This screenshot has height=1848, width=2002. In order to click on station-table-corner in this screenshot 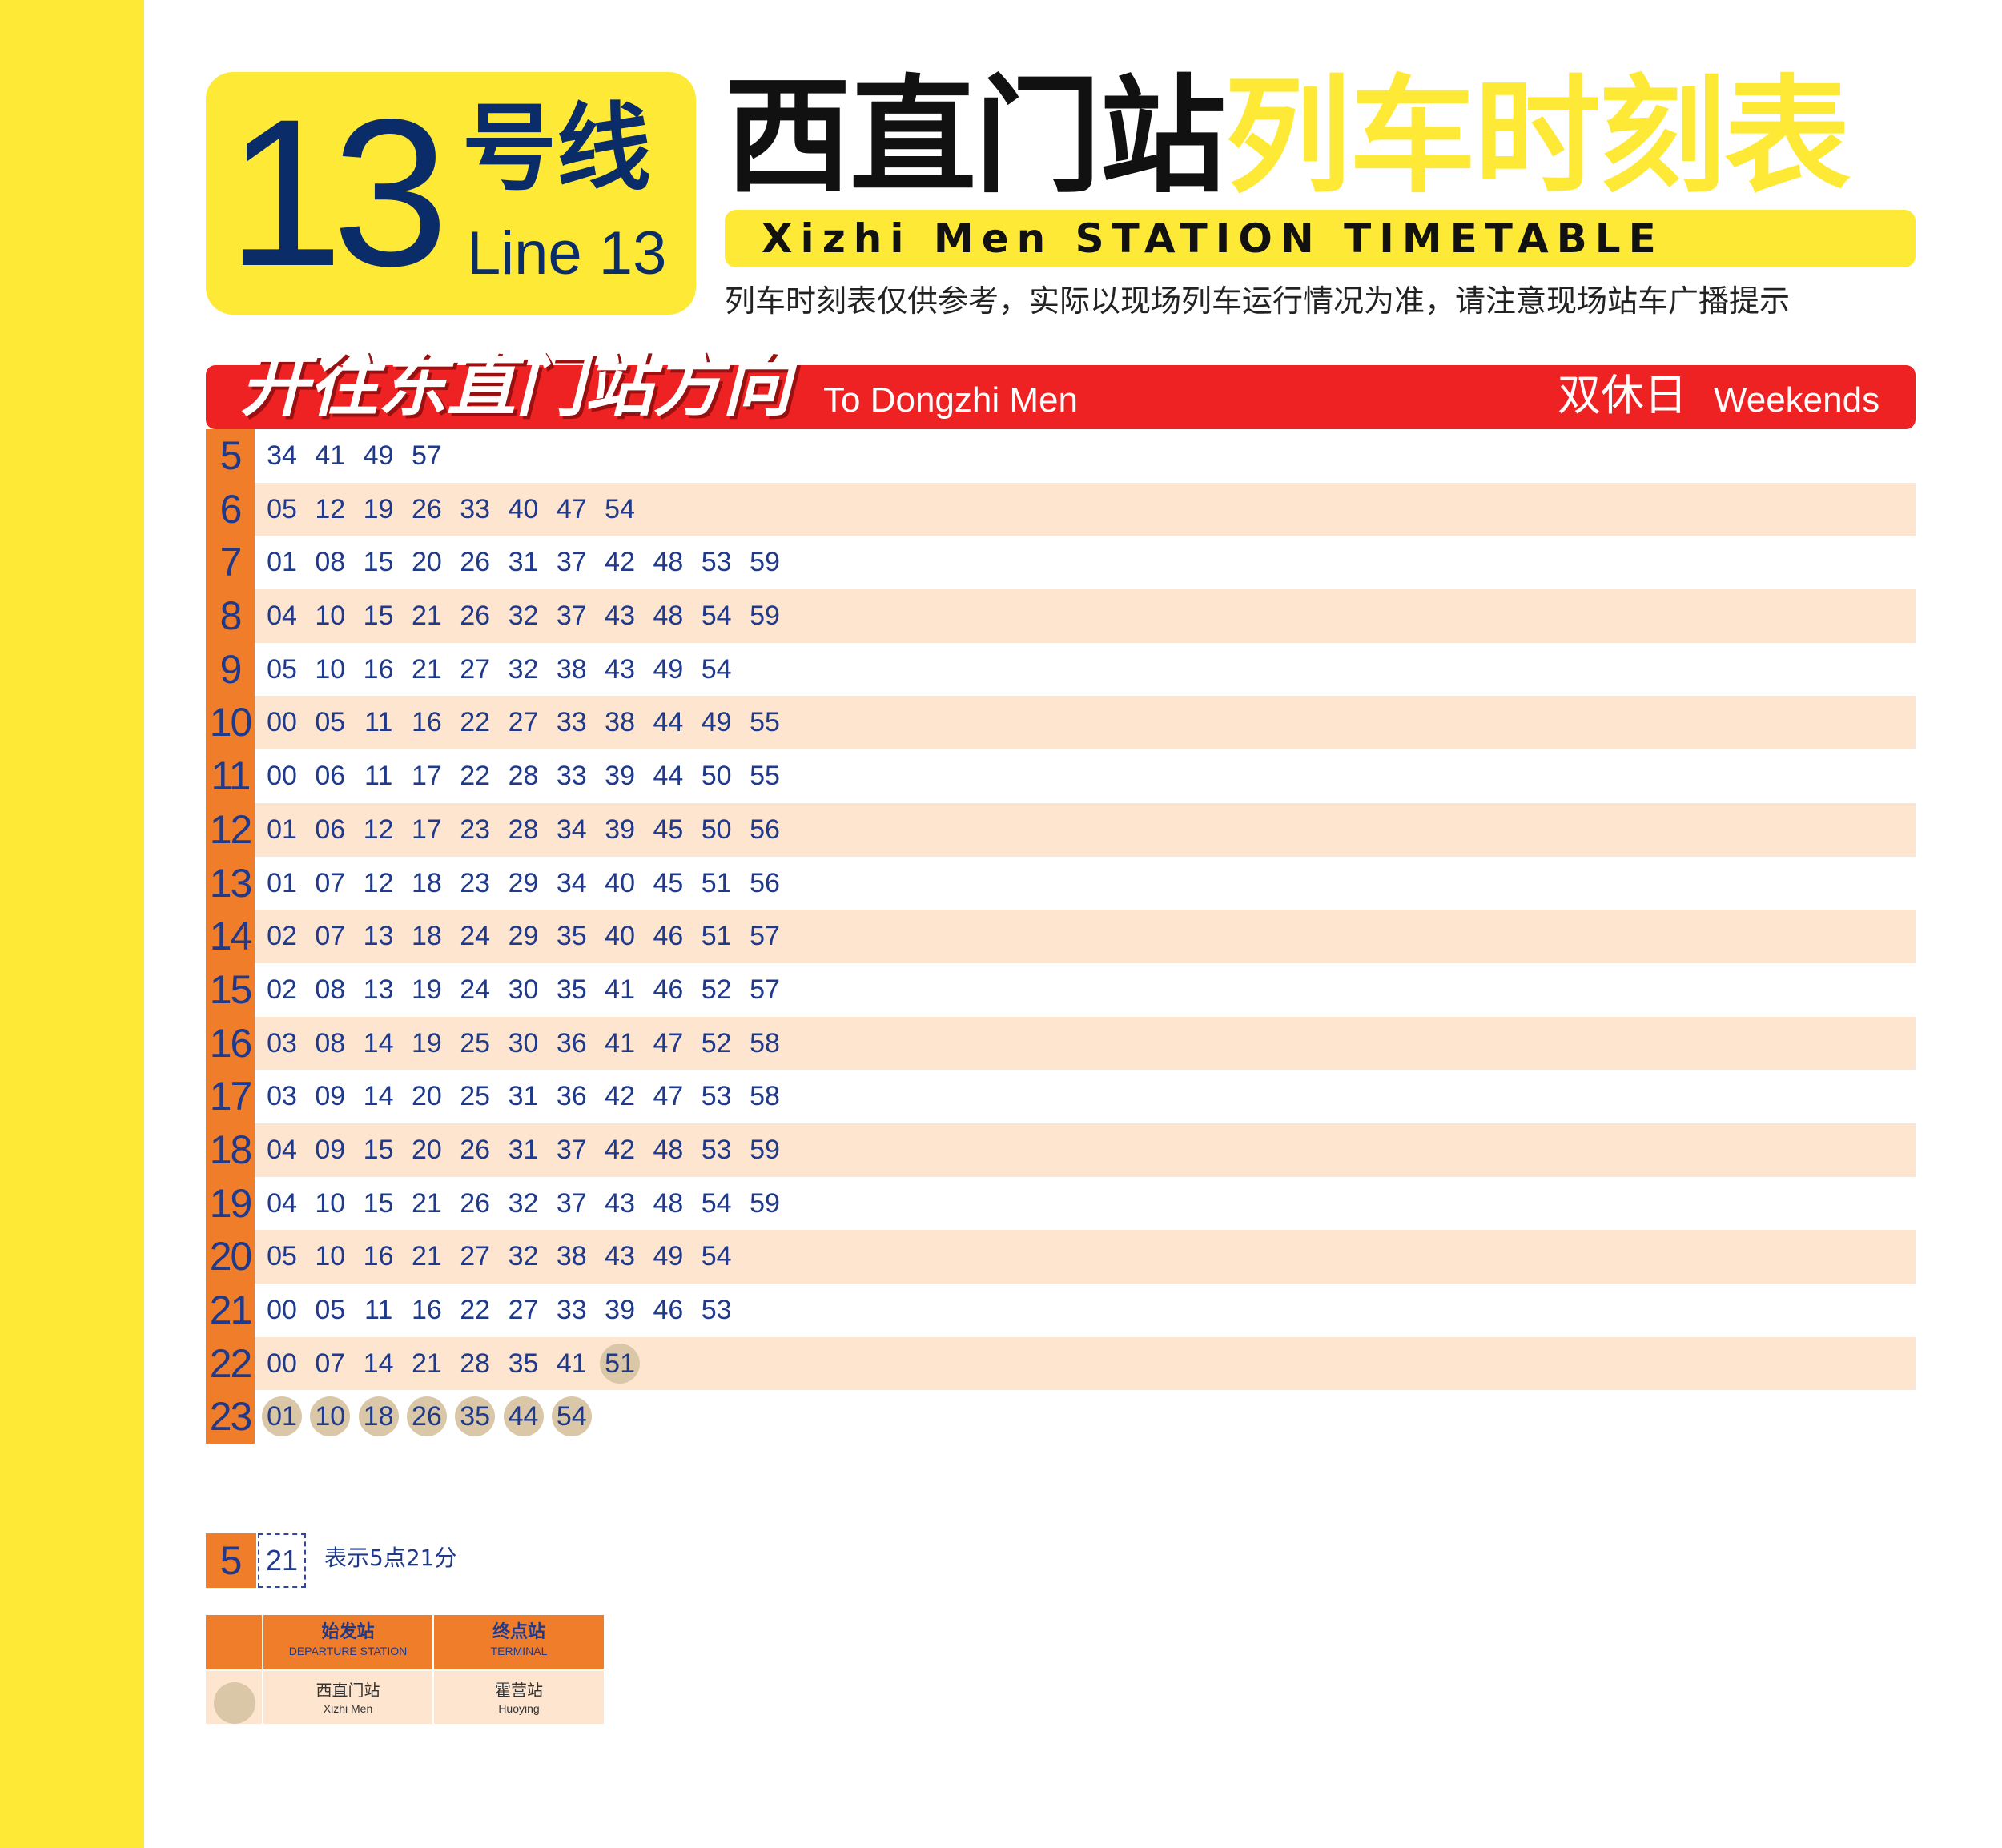, I will do `click(234, 1642)`.